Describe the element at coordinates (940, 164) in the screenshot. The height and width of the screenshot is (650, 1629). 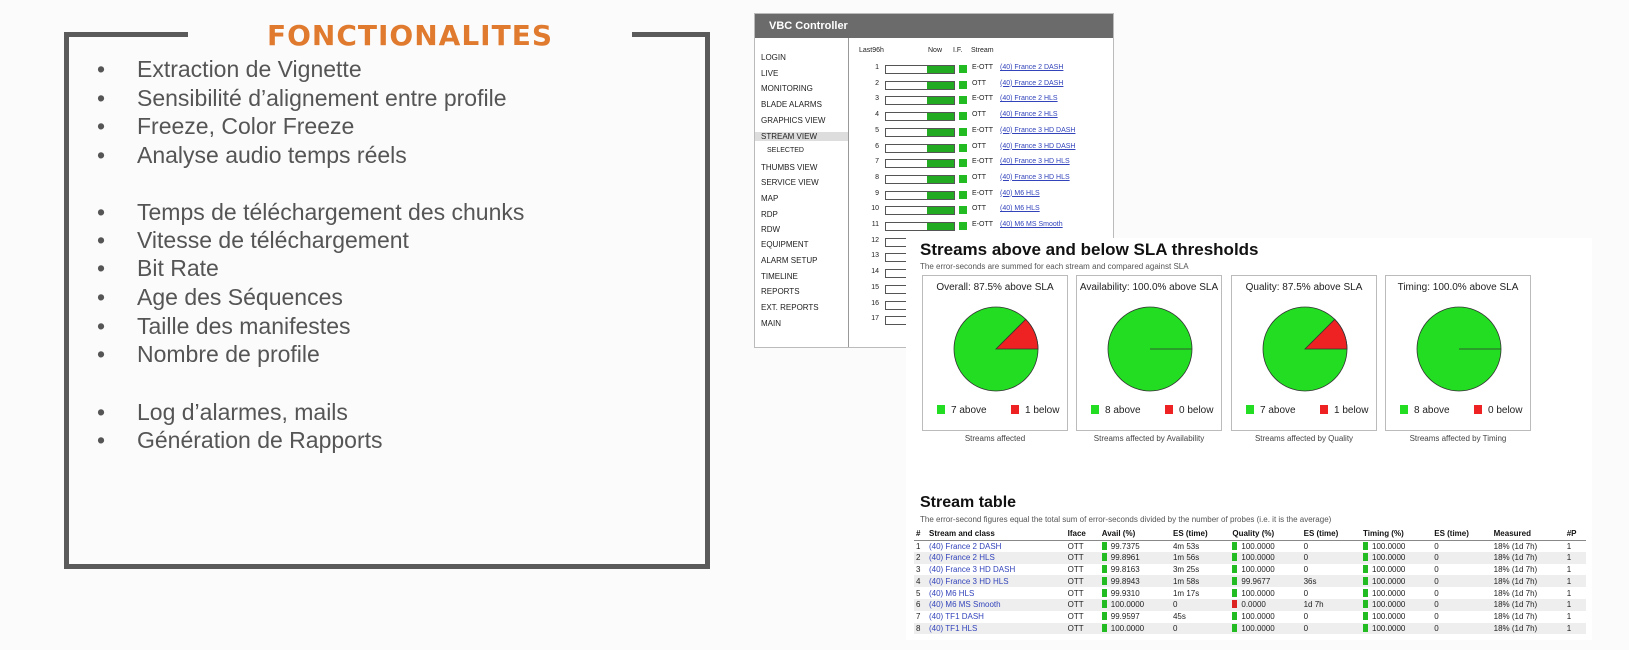
I see `history-bar-fill` at that location.